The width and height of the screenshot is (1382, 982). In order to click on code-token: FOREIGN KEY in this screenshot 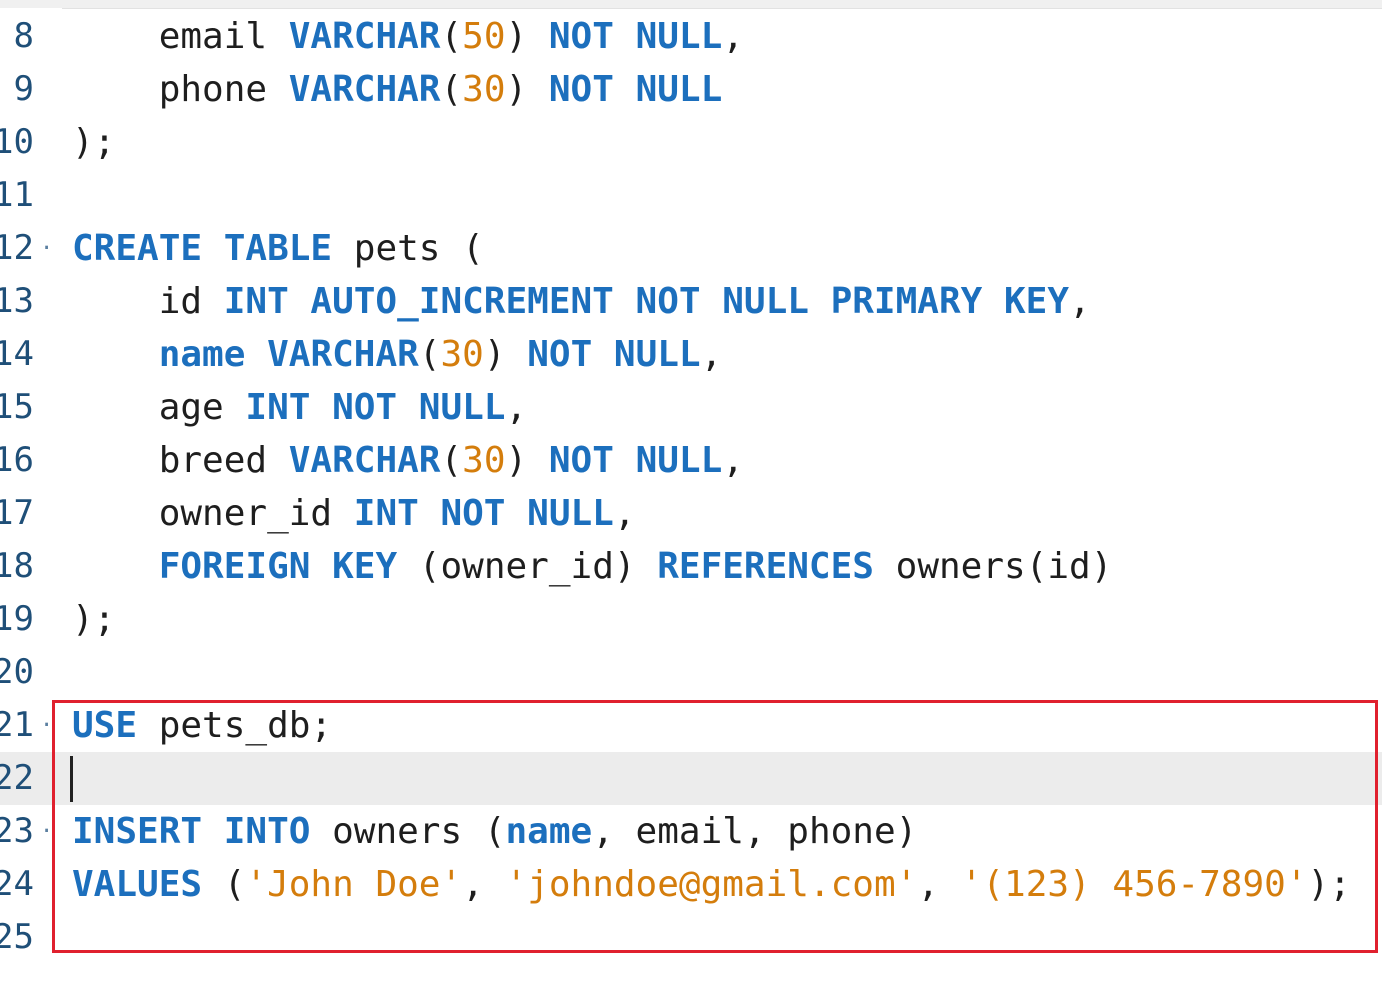, I will do `click(278, 566)`.